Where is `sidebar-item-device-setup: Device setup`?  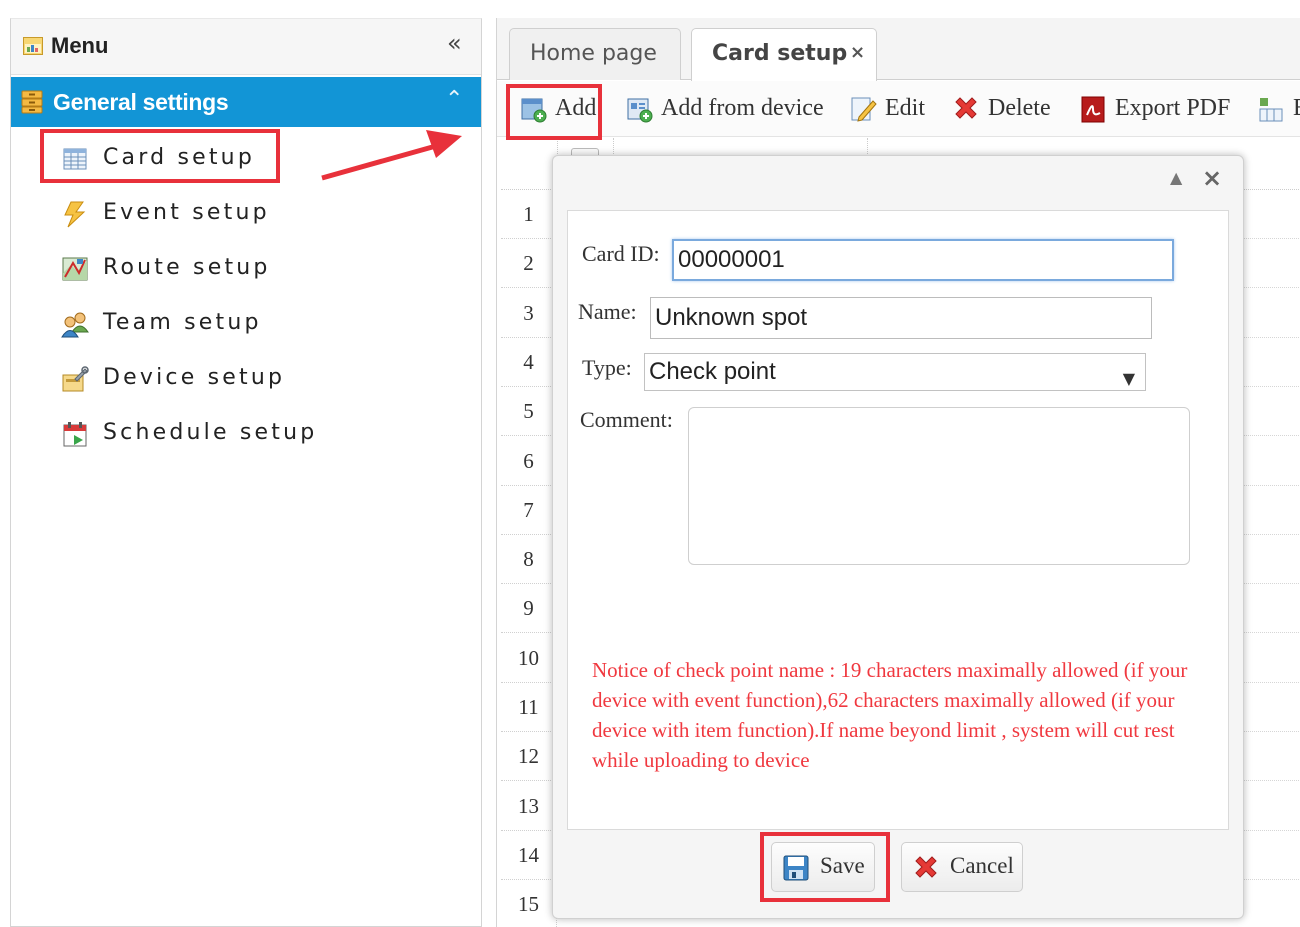
sidebar-item-device-setup: Device setup is located at coordinates (261, 380).